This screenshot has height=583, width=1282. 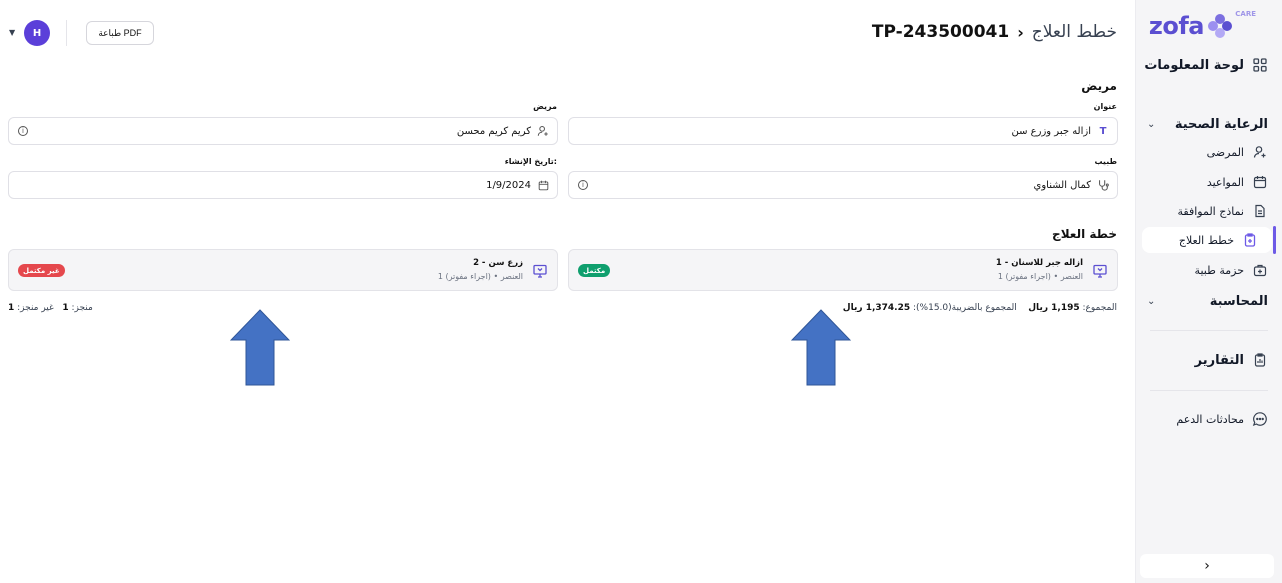 I want to click on sidebar-item-label: المرضى, so click(x=1225, y=152).